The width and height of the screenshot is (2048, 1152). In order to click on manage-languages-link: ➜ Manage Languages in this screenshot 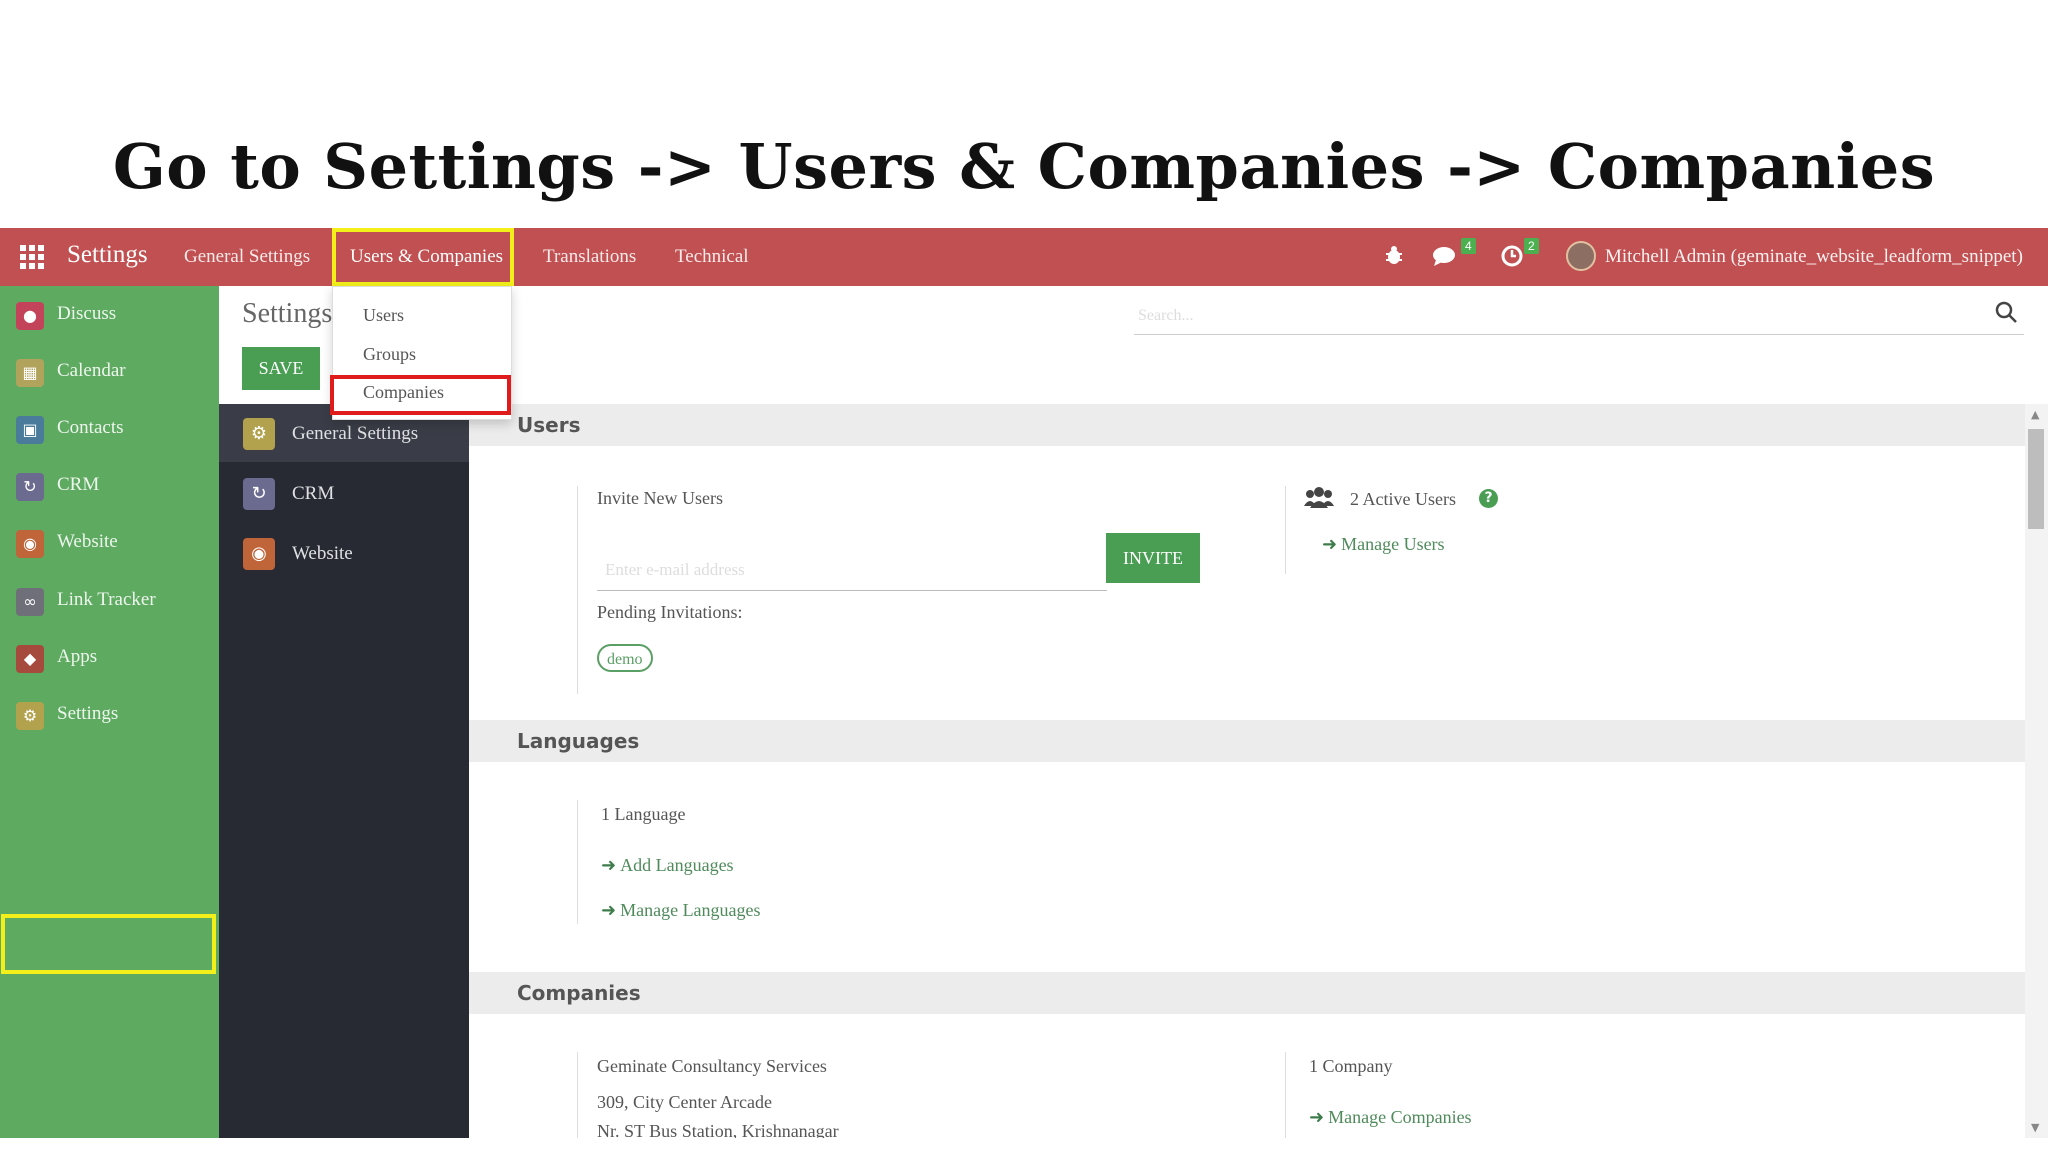, I will do `click(681, 910)`.